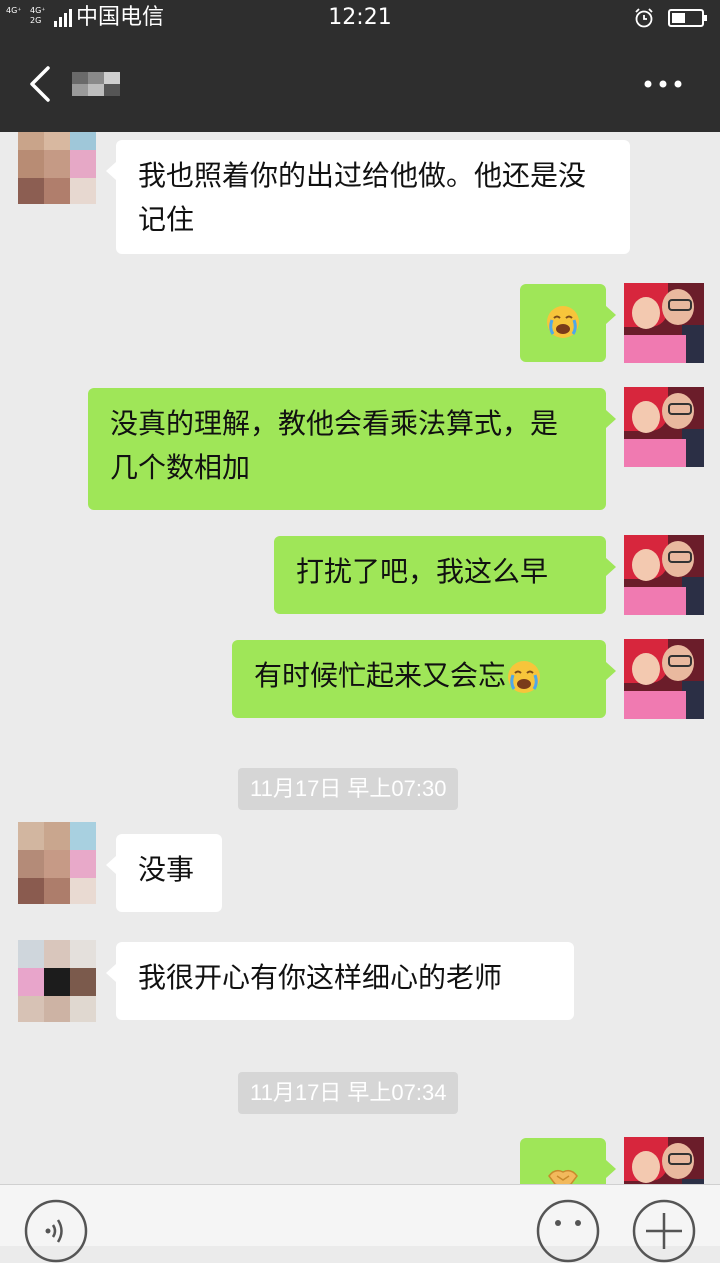  I want to click on alarm-icon, so click(644, 18).